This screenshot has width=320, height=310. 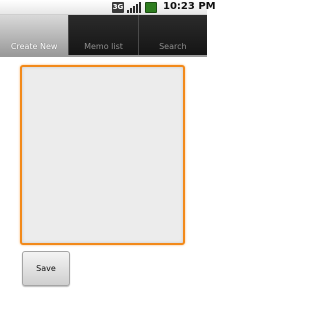 I want to click on save-button: Save, so click(x=46, y=268).